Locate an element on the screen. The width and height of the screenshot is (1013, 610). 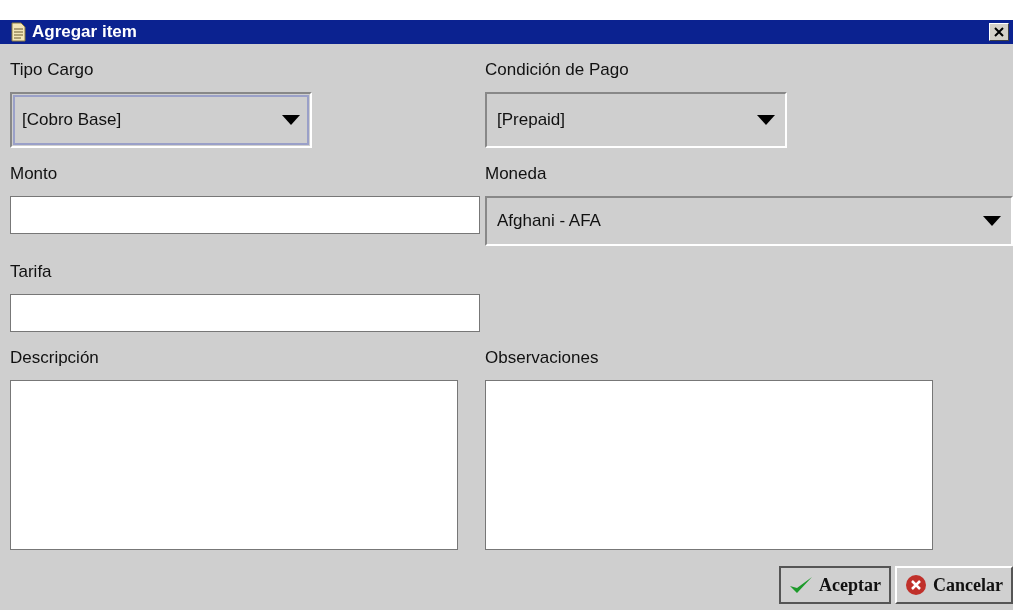
document-icon is located at coordinates (18, 32).